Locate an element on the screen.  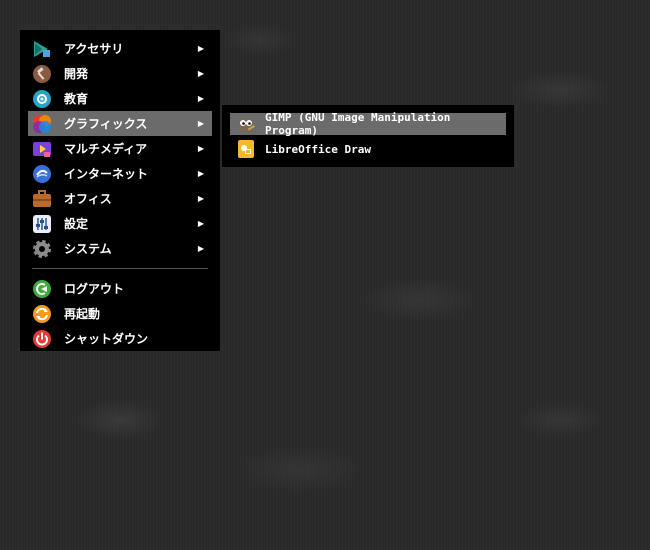
menu-item-internet: インターネット ▶ is located at coordinates (120, 173).